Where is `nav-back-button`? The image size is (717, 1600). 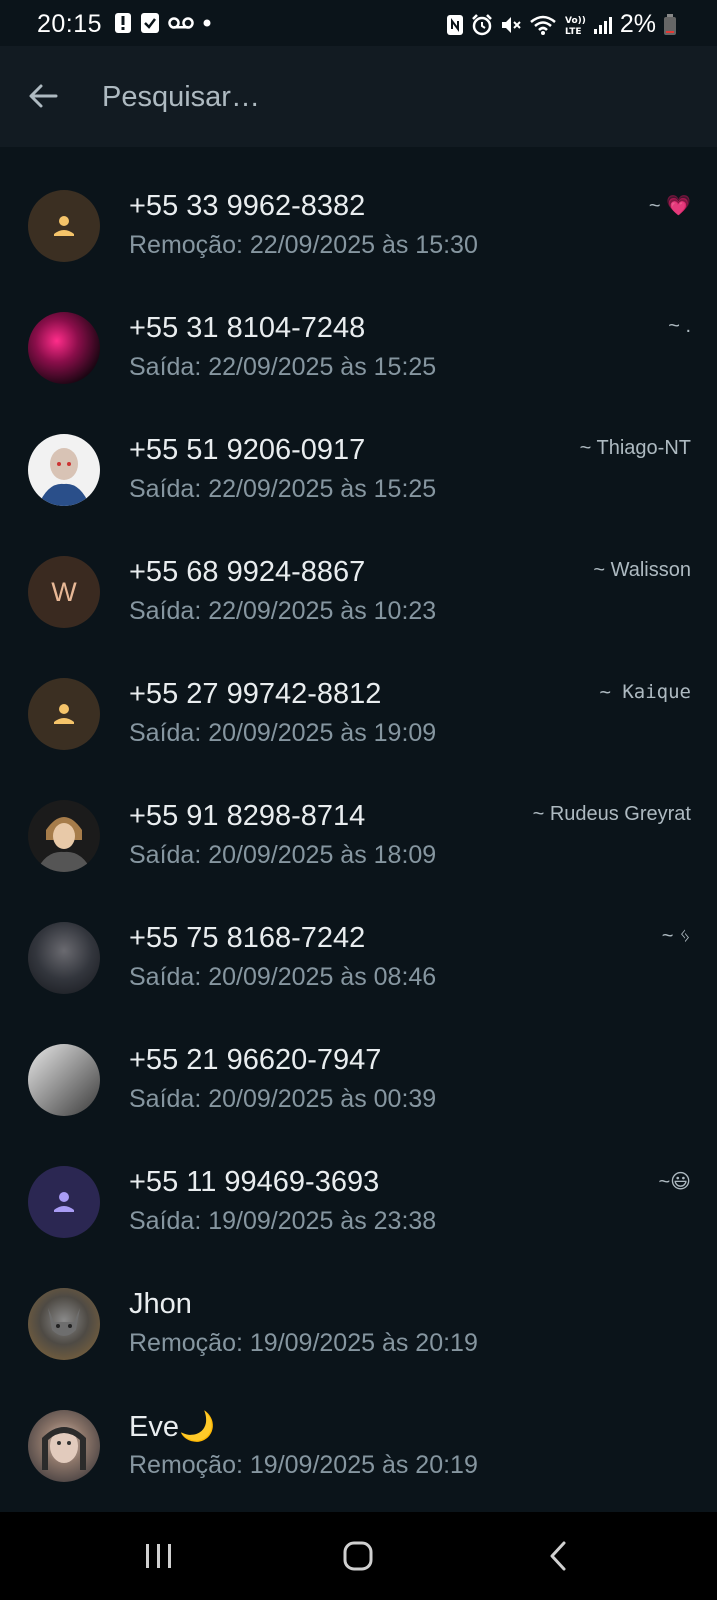 nav-back-button is located at coordinates (560, 1556).